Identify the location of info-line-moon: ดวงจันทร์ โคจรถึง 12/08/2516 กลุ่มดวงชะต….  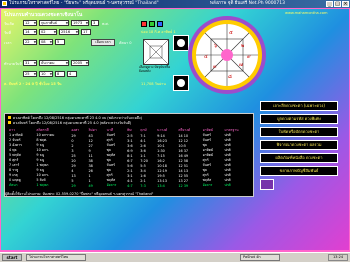
(69, 123).